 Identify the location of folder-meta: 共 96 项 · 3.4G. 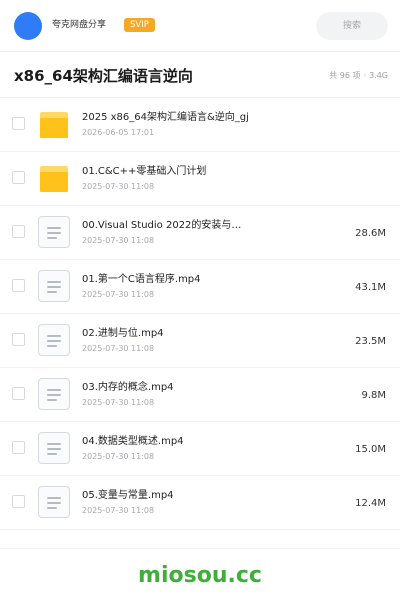
(358, 76).